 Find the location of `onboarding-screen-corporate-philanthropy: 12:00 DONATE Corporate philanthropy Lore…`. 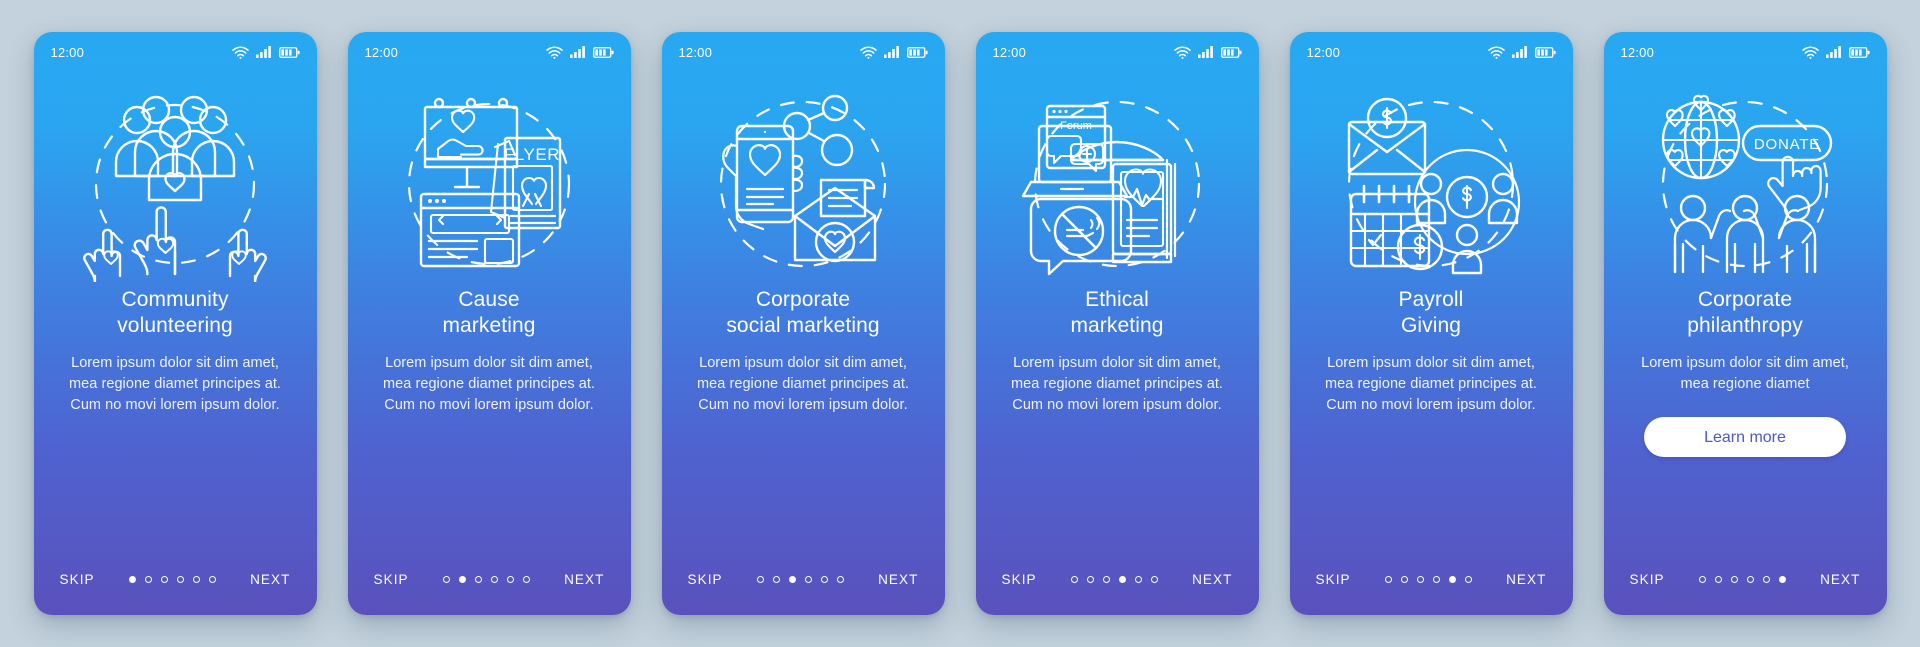

onboarding-screen-corporate-philanthropy: 12:00 DONATE Corporate philanthropy Lore… is located at coordinates (1745, 323).